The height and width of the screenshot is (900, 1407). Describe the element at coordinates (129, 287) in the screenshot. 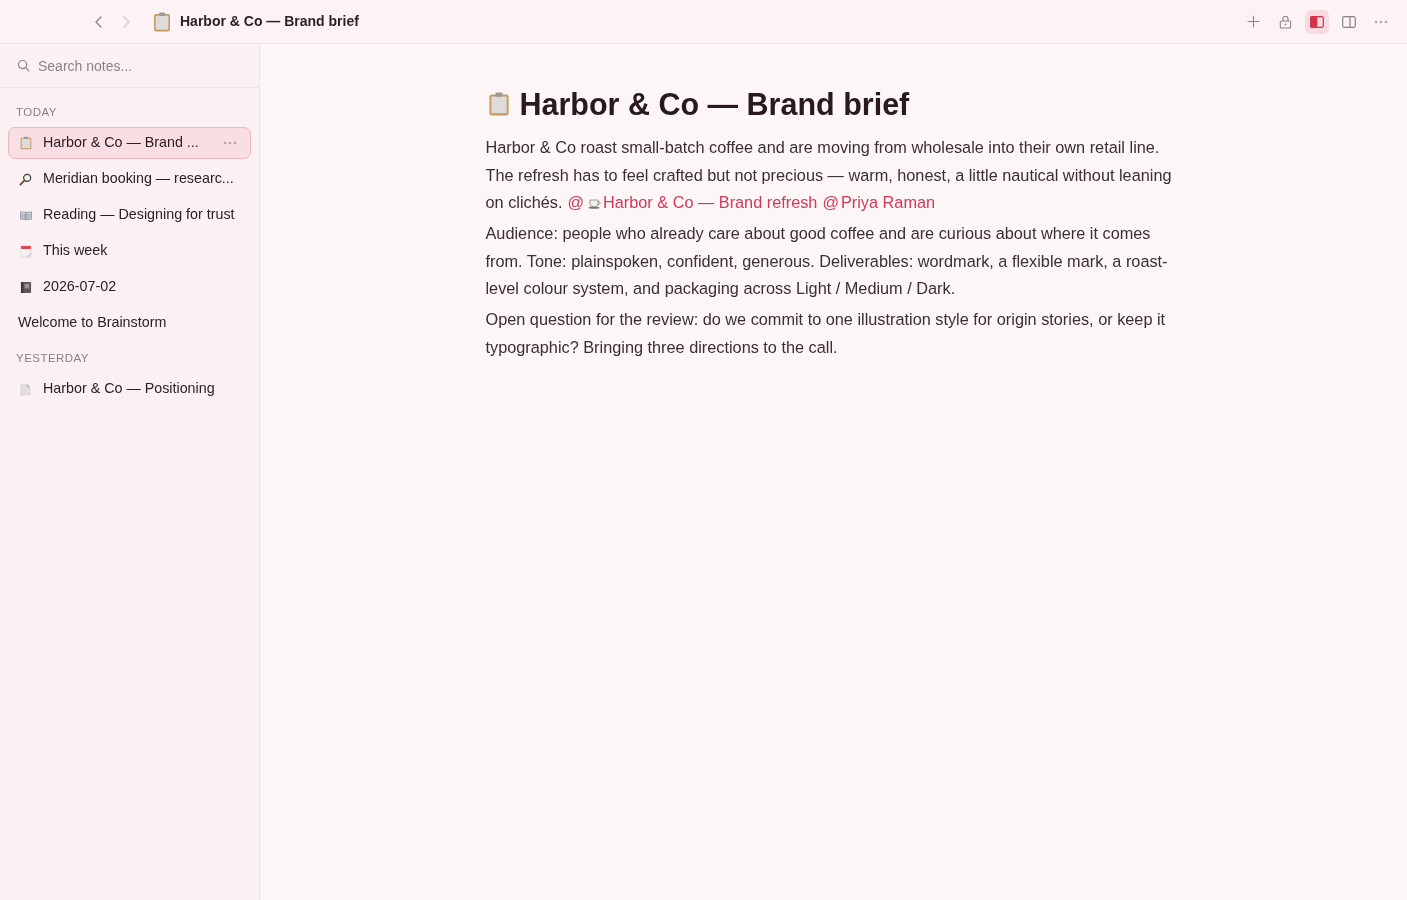

I see `sidebar-item: 2026-07-02` at that location.